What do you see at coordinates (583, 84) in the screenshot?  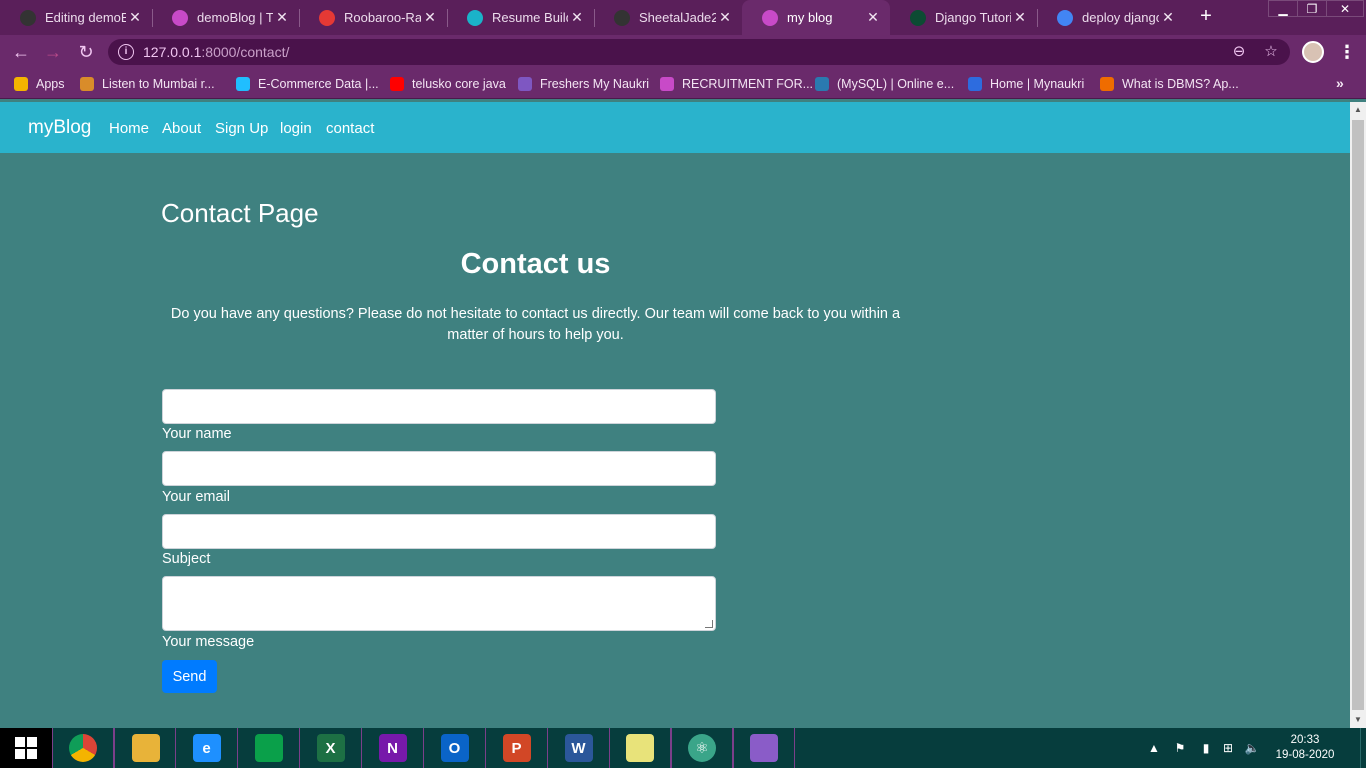 I see `bookmark-item: Freshers My Naukri` at bounding box center [583, 84].